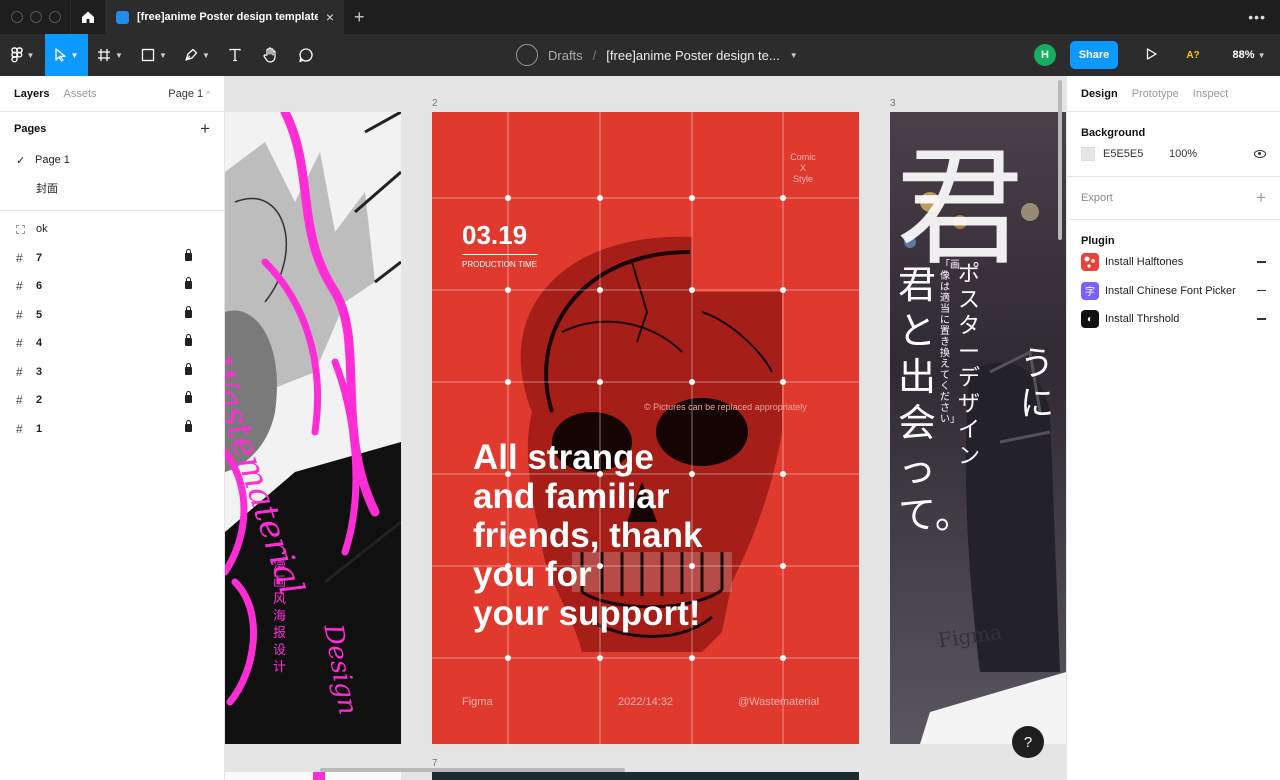 The height and width of the screenshot is (780, 1280). What do you see at coordinates (1170, 290) in the screenshot?
I see `plugin-label: Install Chinese Font Picker` at bounding box center [1170, 290].